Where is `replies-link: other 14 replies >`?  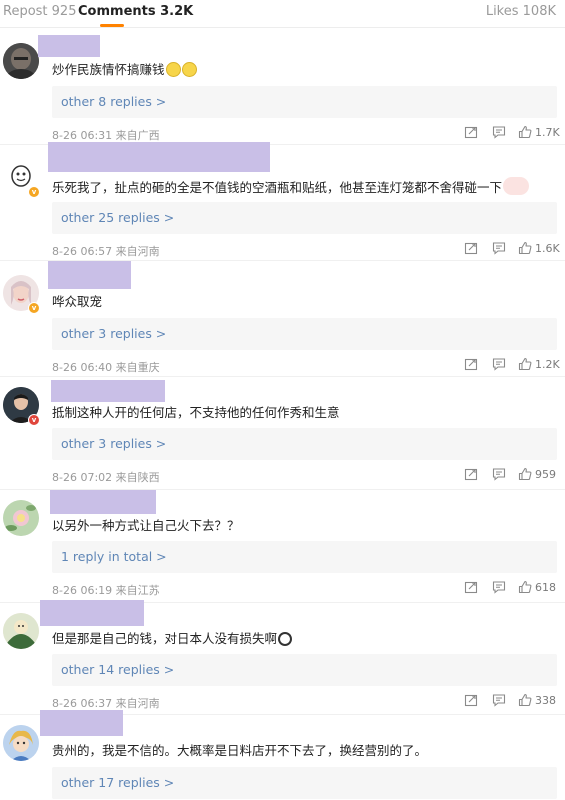
replies-link: other 14 replies > is located at coordinates (304, 670).